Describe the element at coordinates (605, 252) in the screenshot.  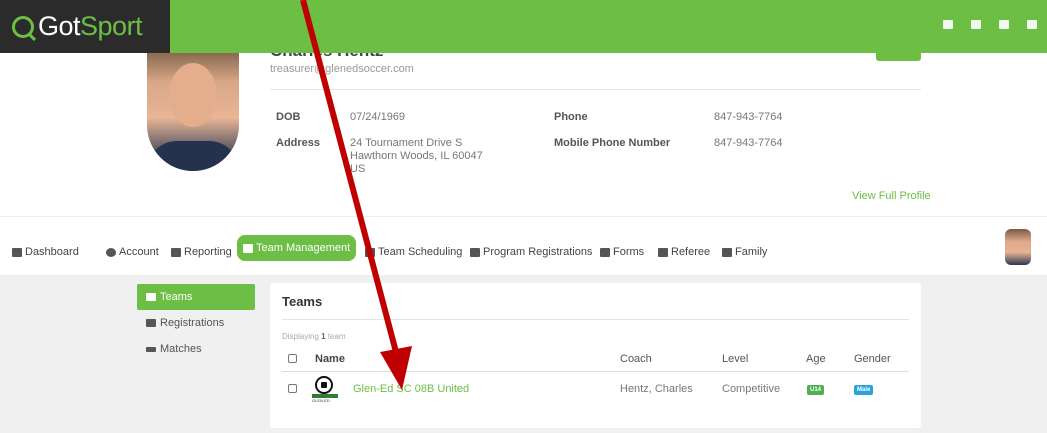
I see `forms-icon` at that location.